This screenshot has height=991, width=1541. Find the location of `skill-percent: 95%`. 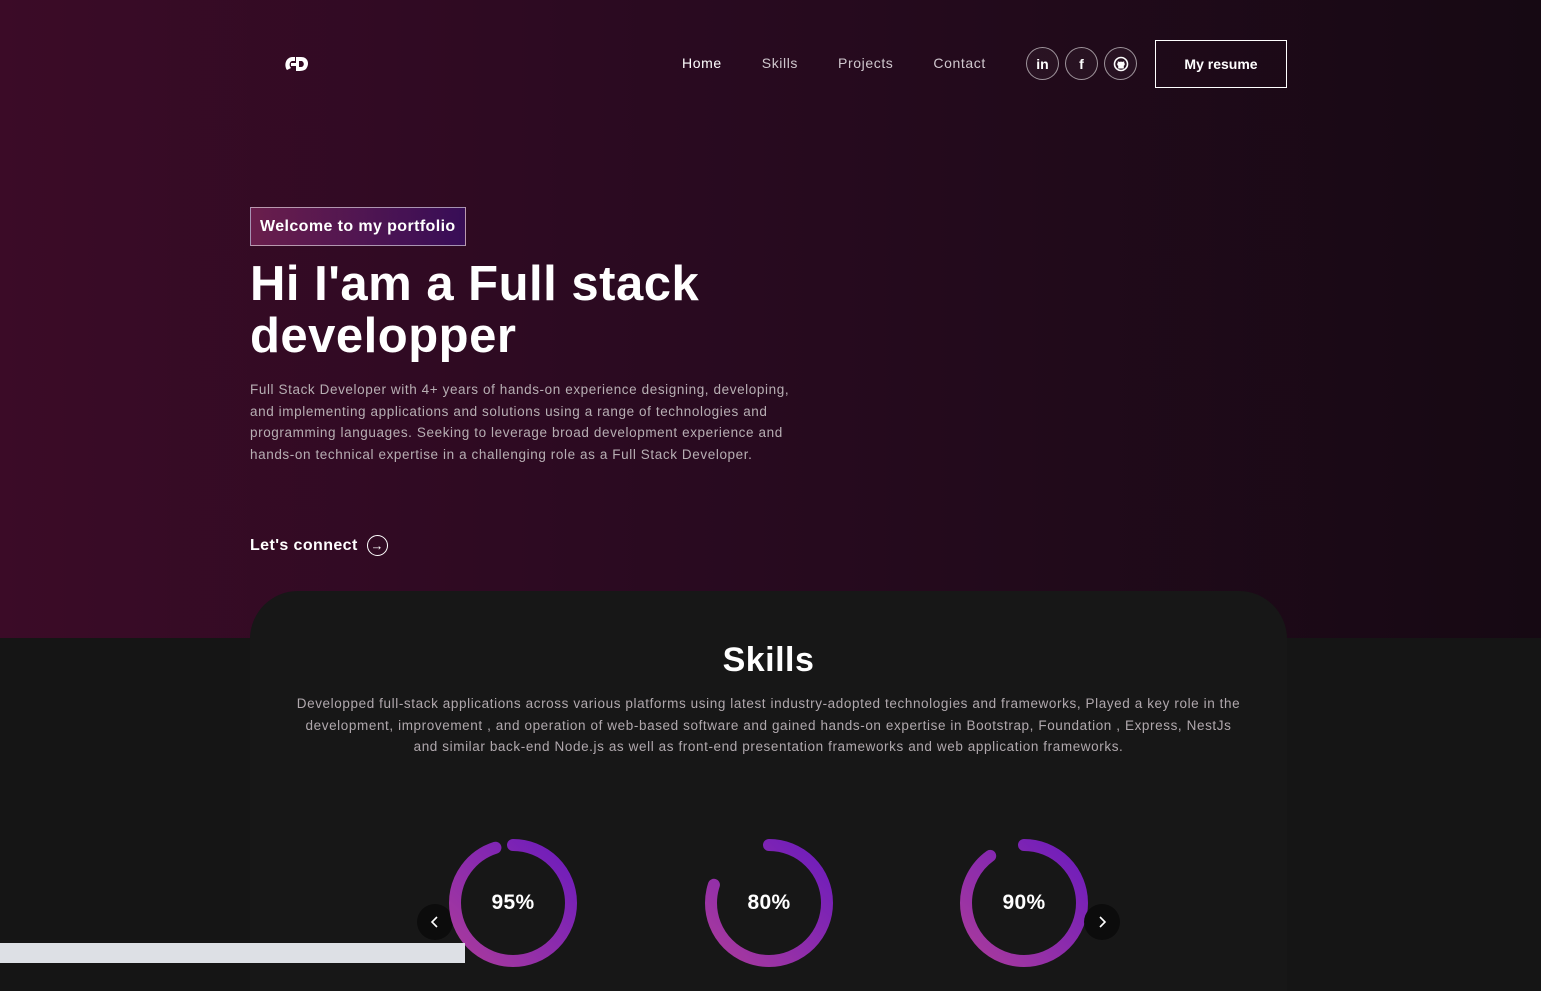

skill-percent: 95% is located at coordinates (513, 902).